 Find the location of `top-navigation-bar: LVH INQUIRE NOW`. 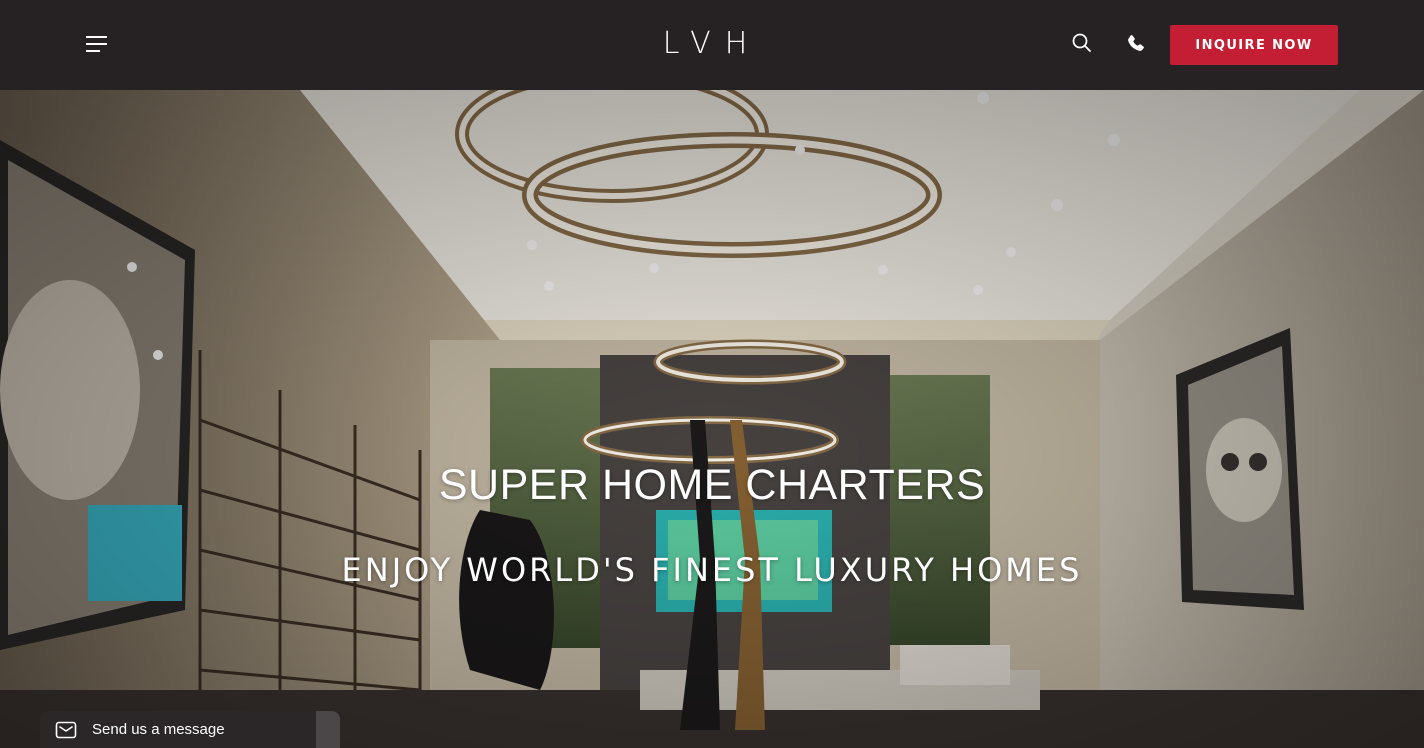

top-navigation-bar: LVH INQUIRE NOW is located at coordinates (712, 45).